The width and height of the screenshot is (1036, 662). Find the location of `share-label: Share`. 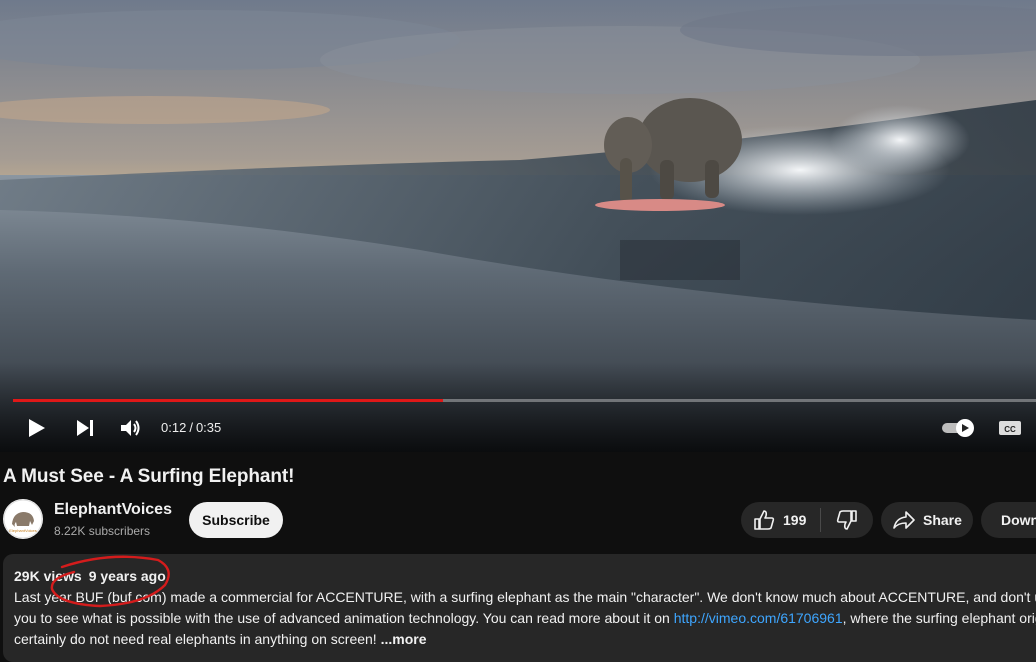

share-label: Share is located at coordinates (942, 520).